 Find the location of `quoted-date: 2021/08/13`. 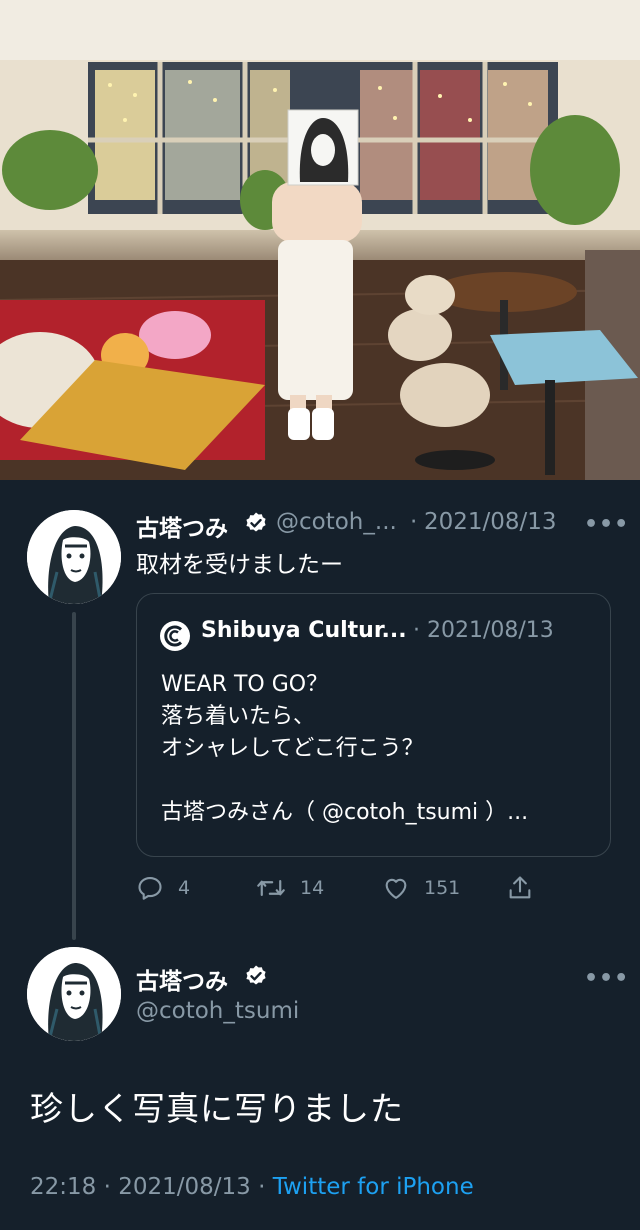

quoted-date: 2021/08/13 is located at coordinates (490, 630).